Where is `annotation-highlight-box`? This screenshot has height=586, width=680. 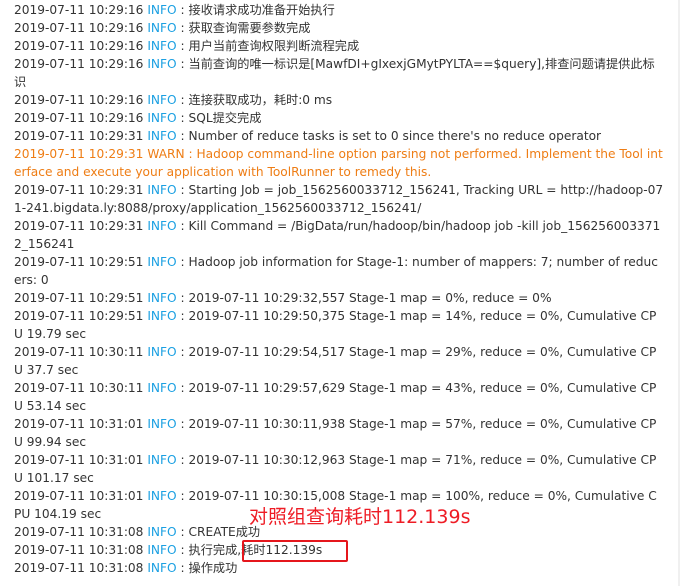 annotation-highlight-box is located at coordinates (295, 551).